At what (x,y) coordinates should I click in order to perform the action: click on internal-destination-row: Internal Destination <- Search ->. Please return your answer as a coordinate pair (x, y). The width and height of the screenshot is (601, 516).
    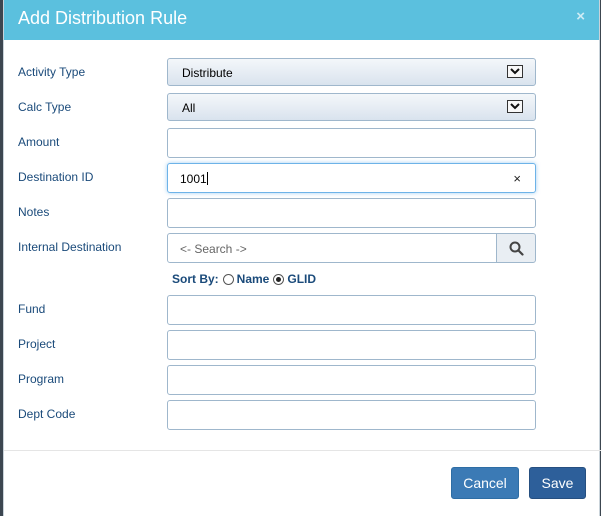
    Looking at the image, I should click on (302, 248).